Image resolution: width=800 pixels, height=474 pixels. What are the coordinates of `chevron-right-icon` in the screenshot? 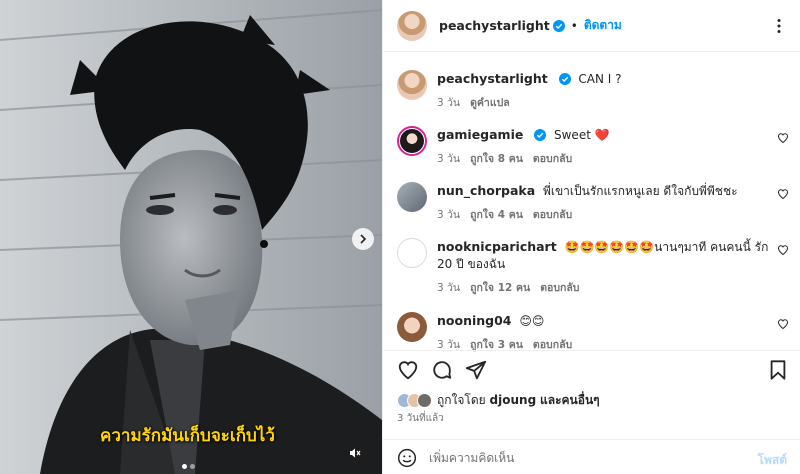 It's located at (363, 239).